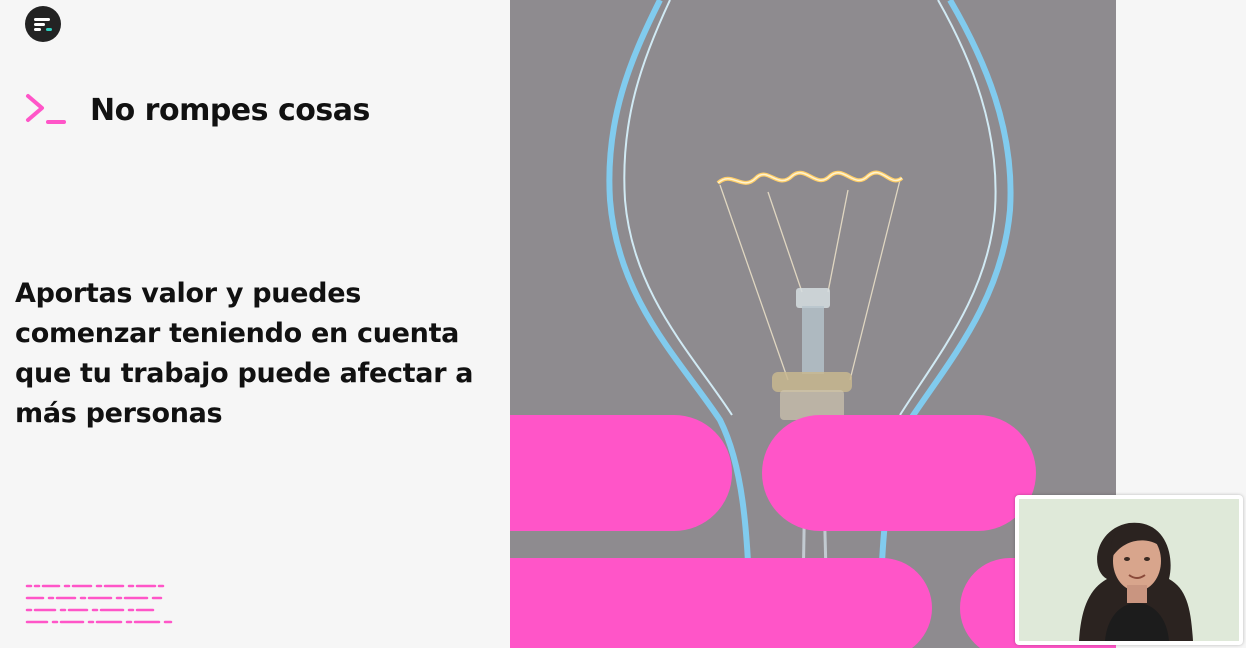  I want to click on presenter-video, so click(1129, 570).